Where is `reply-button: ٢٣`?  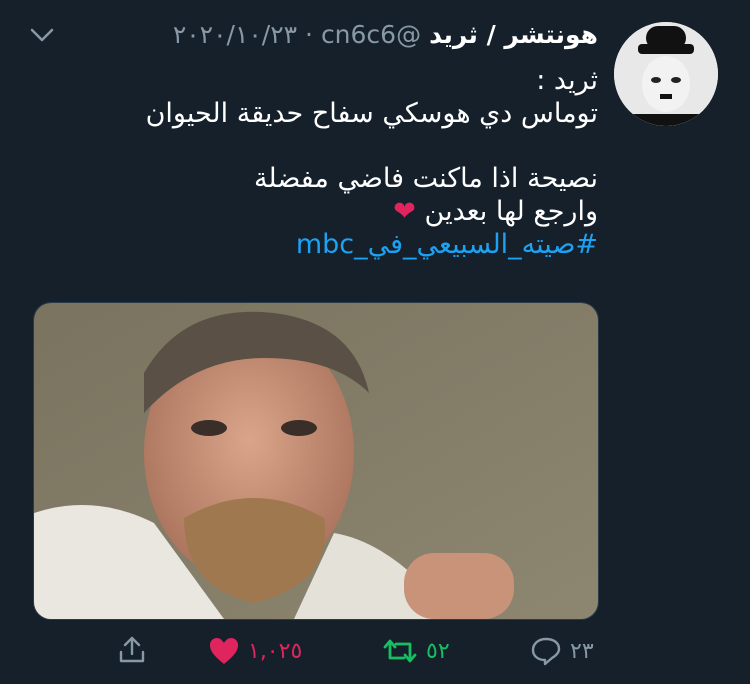
reply-button: ٢٣ is located at coordinates (562, 651).